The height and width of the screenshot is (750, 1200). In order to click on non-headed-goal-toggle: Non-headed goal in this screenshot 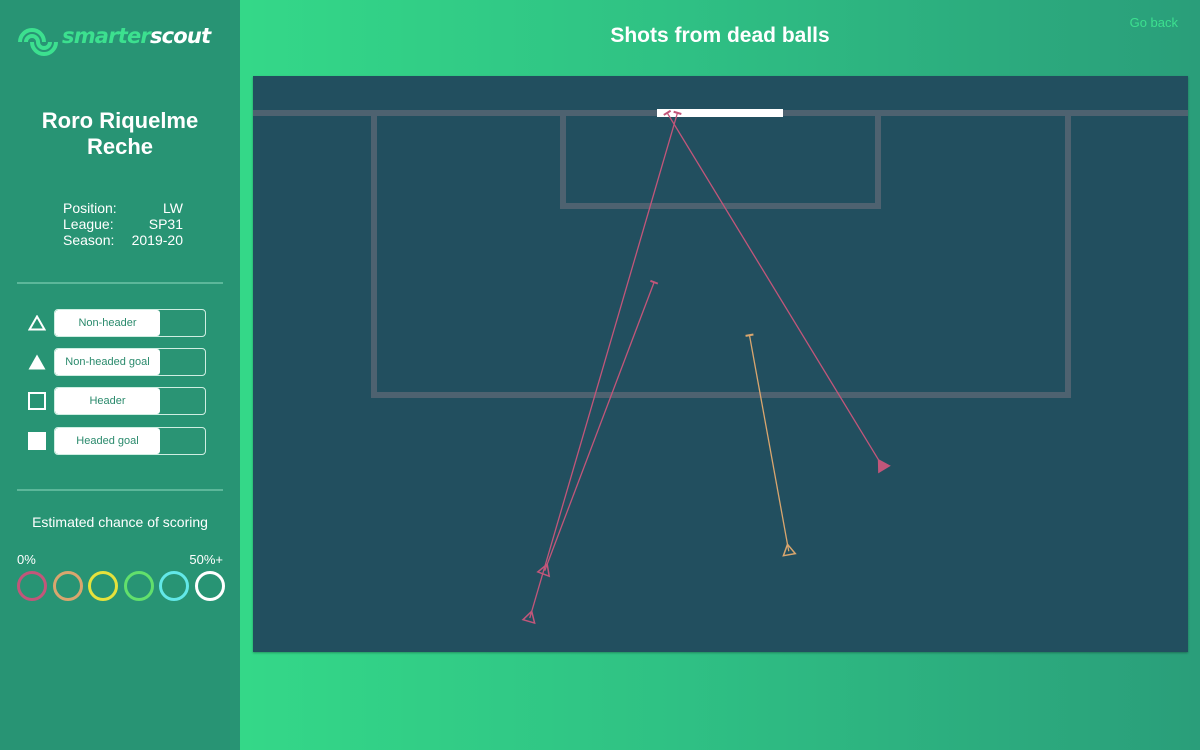, I will do `click(130, 362)`.